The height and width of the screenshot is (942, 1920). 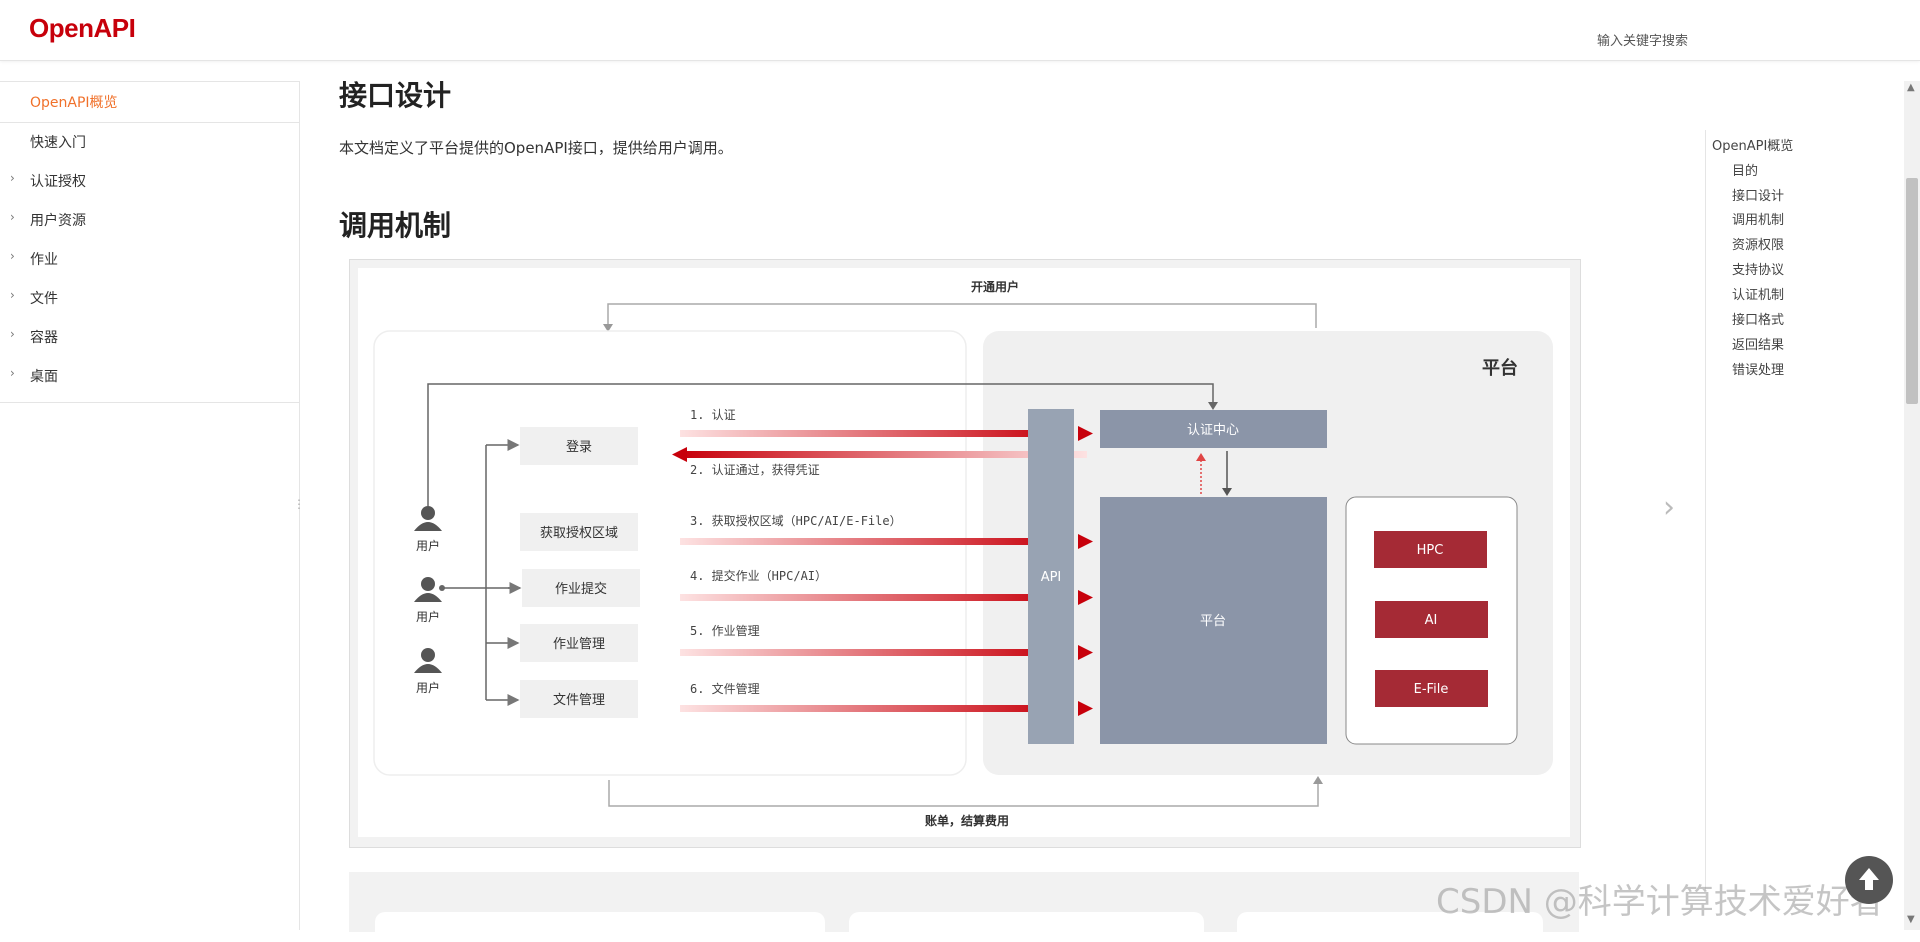 What do you see at coordinates (1758, 218) in the screenshot?
I see `toc-item: 调用机制` at bounding box center [1758, 218].